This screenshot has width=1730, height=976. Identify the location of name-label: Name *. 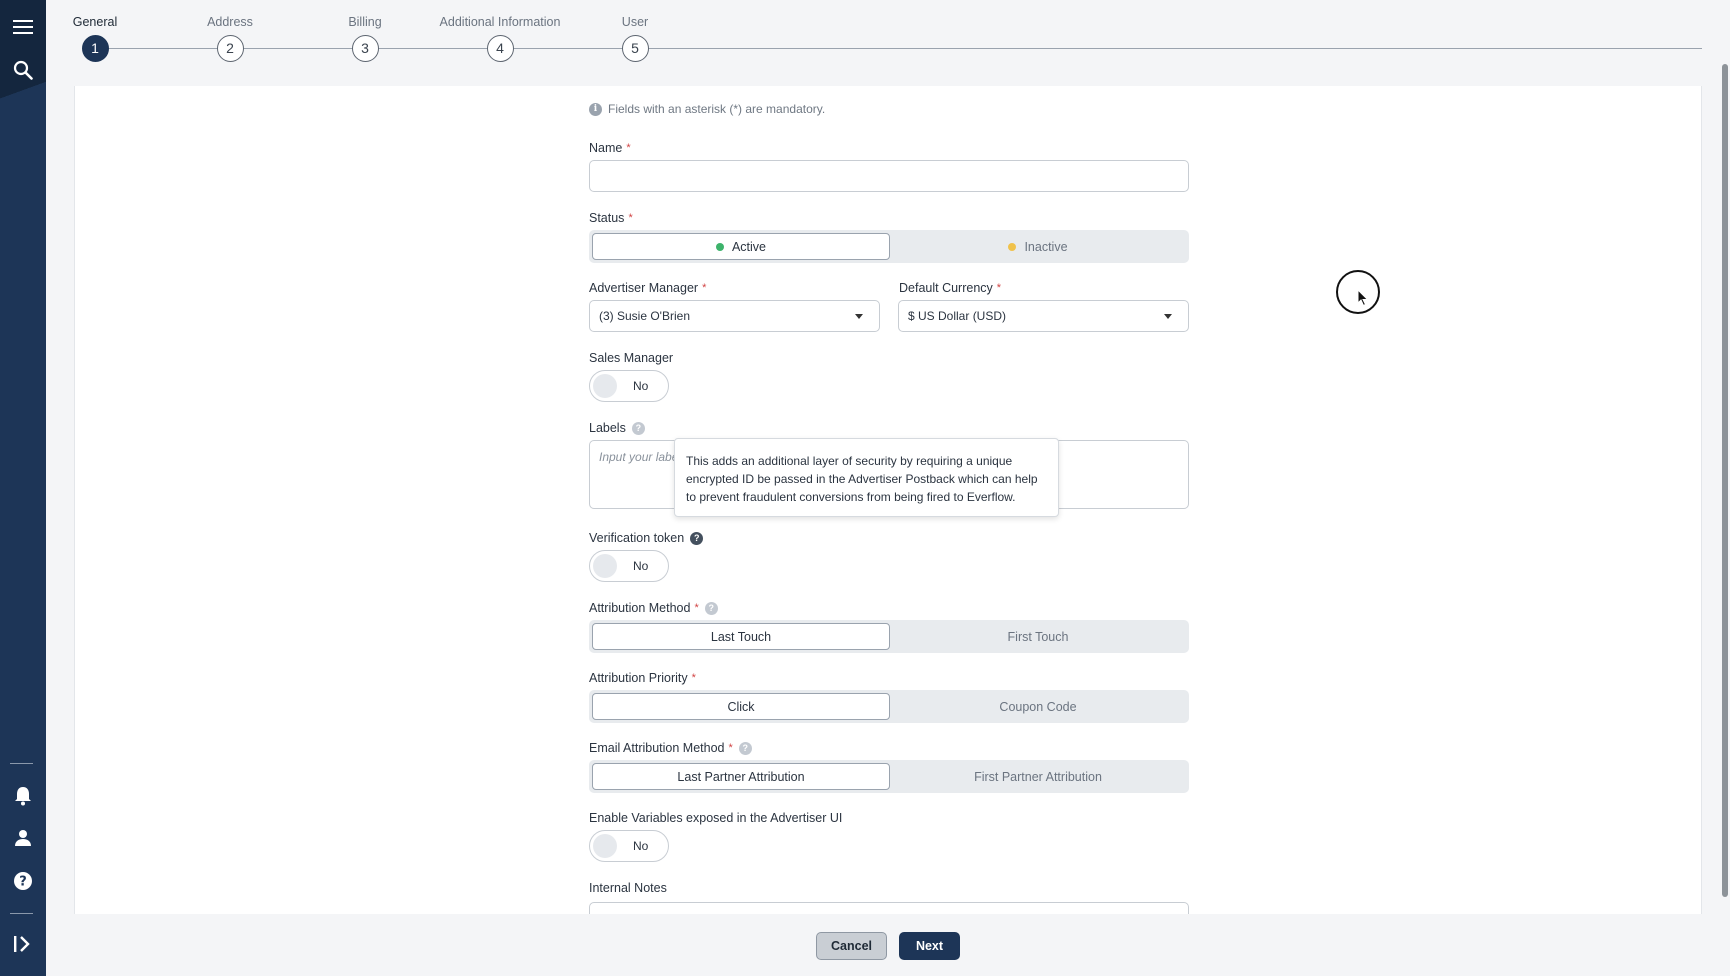
(610, 148).